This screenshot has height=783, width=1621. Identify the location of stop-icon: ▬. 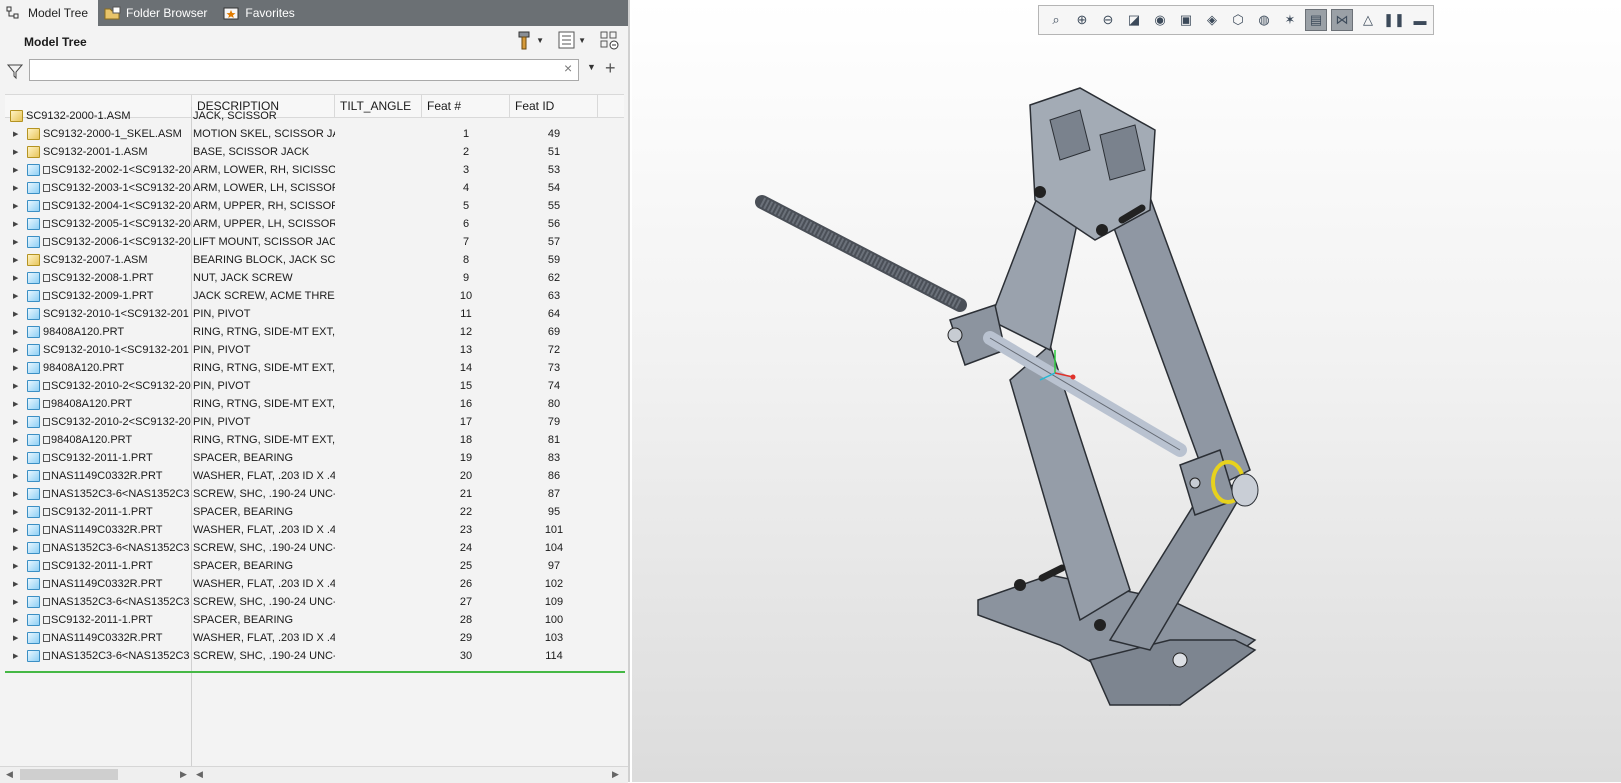
(1420, 20).